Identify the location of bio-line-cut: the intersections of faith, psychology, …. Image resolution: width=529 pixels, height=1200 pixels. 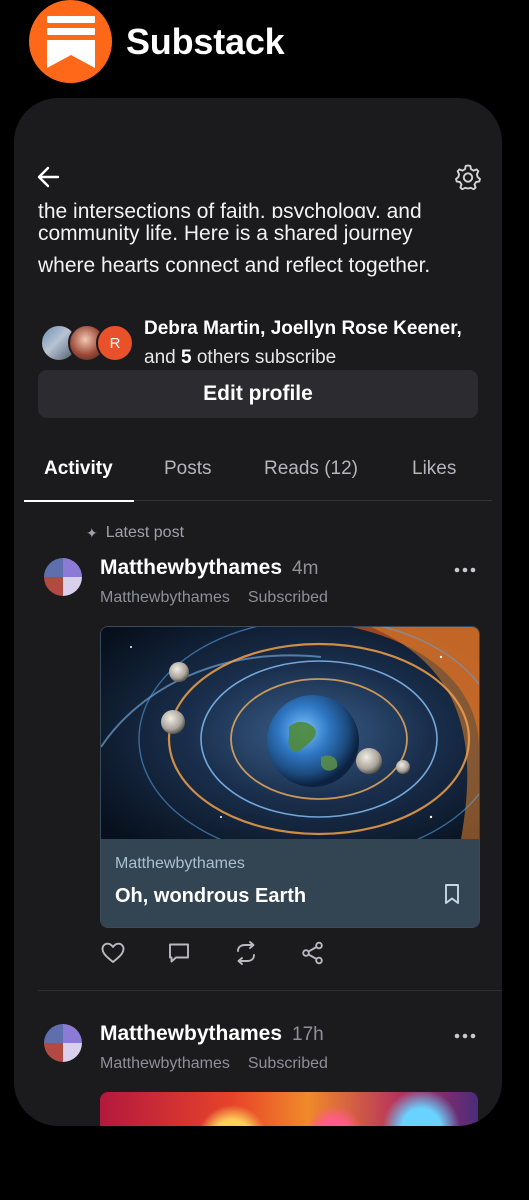
(230, 209).